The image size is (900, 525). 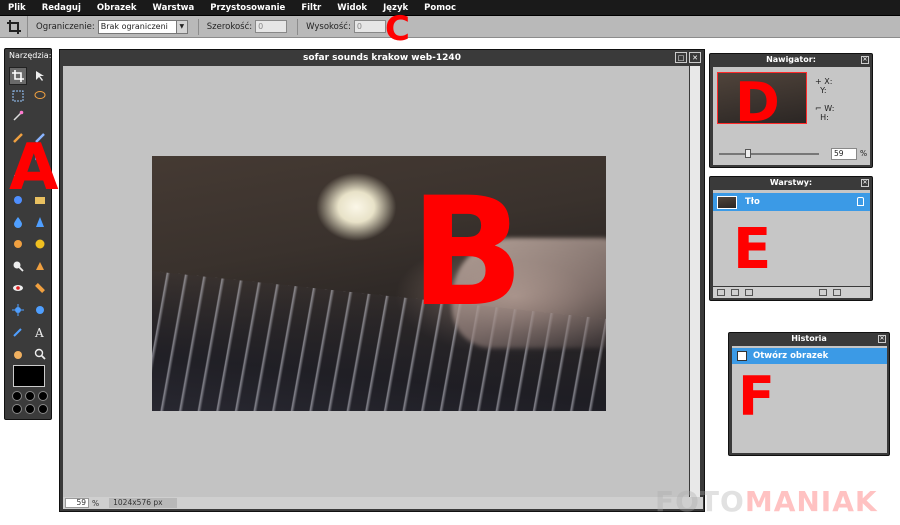 What do you see at coordinates (271, 26) in the screenshot?
I see `width-input: 0` at bounding box center [271, 26].